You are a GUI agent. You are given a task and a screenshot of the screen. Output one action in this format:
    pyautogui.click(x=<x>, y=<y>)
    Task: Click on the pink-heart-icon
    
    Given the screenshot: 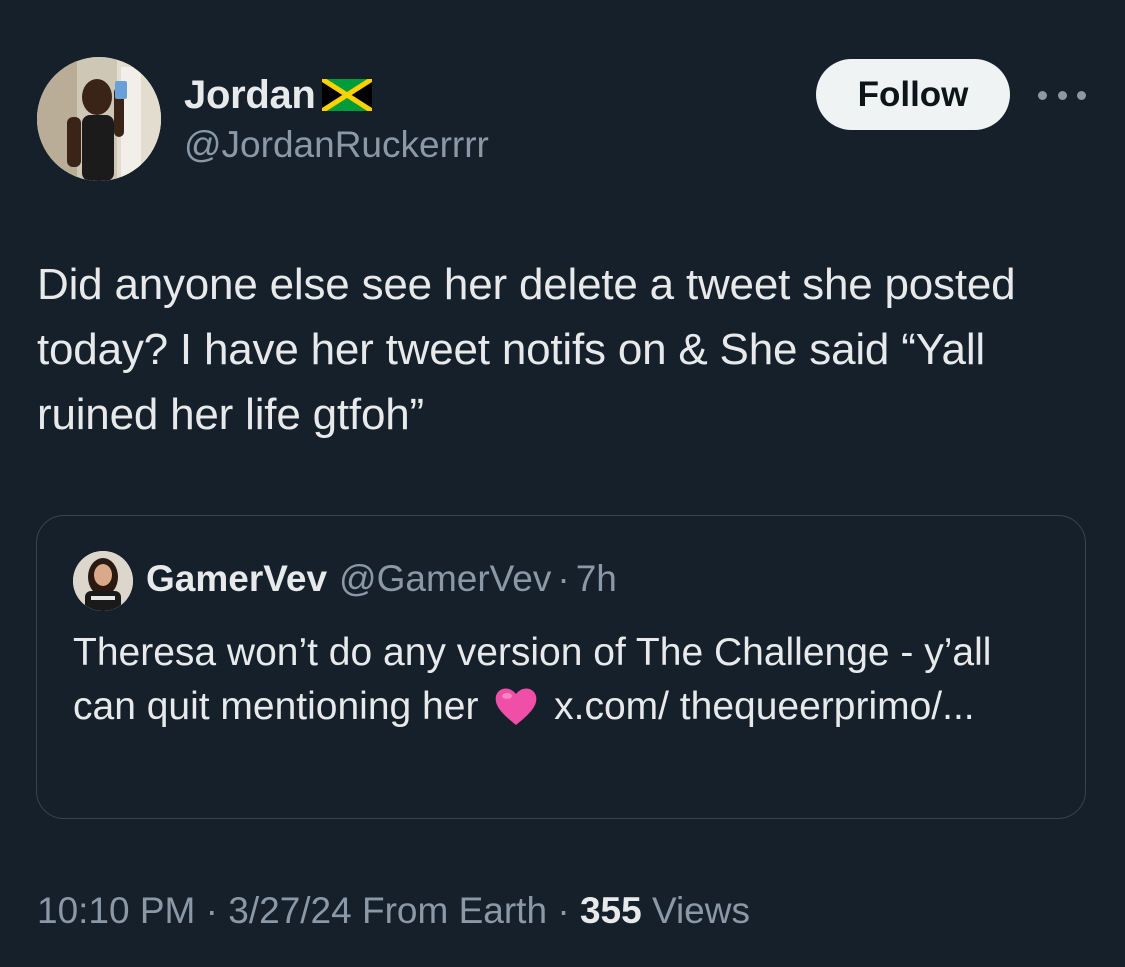 What is the action you would take?
    pyautogui.click(x=516, y=706)
    